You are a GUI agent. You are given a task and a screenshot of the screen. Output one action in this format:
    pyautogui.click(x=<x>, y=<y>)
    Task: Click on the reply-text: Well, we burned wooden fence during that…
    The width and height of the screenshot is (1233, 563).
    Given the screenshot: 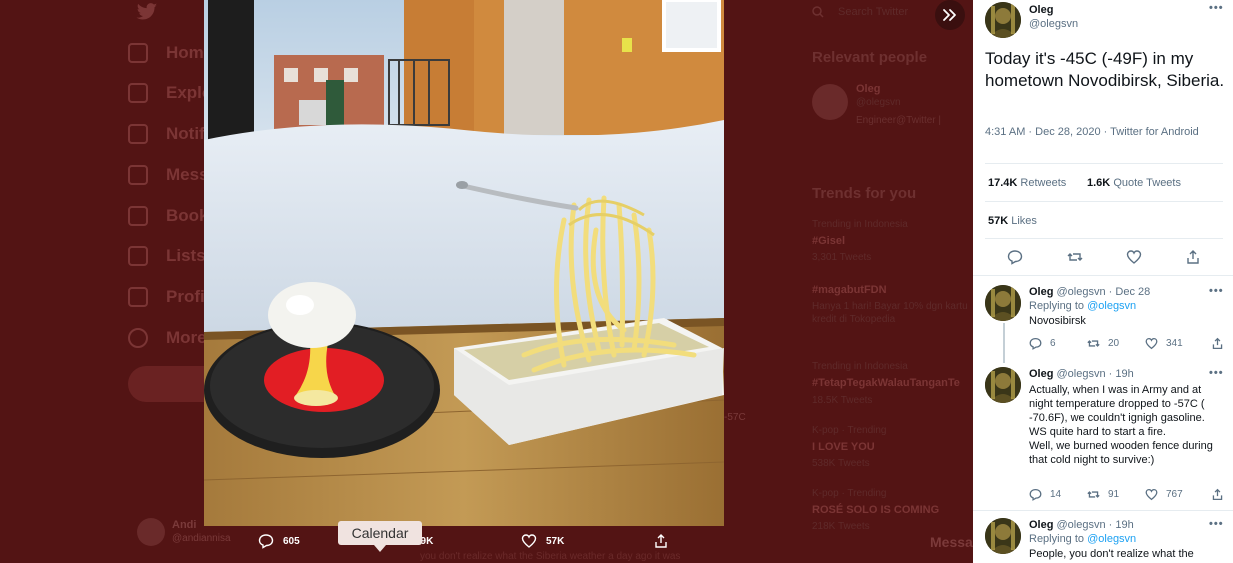 What is the action you would take?
    pyautogui.click(x=1121, y=453)
    